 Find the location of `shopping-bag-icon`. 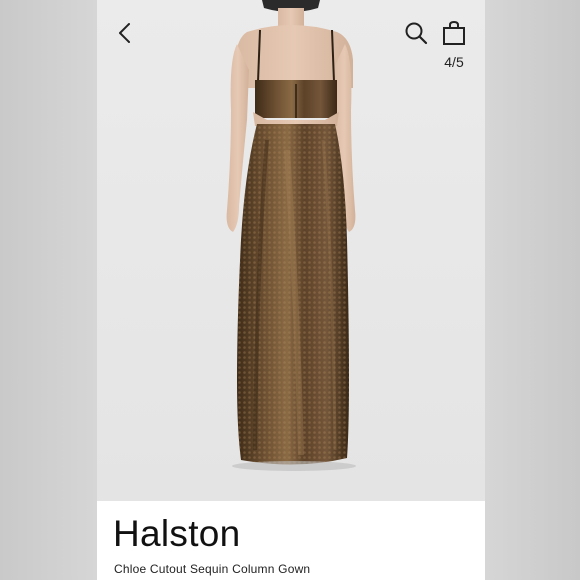

shopping-bag-icon is located at coordinates (454, 32).